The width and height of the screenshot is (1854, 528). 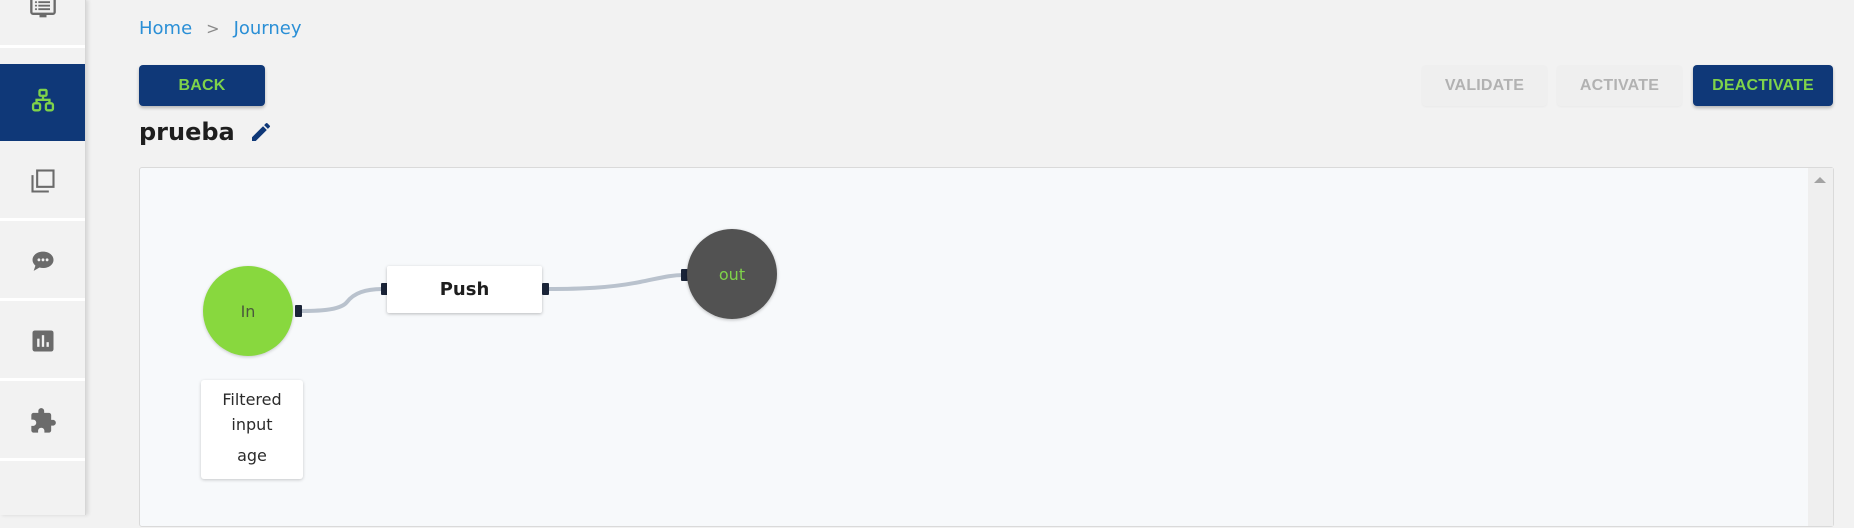 I want to click on deactivate-button: DEACTIVATE, so click(x=1763, y=85).